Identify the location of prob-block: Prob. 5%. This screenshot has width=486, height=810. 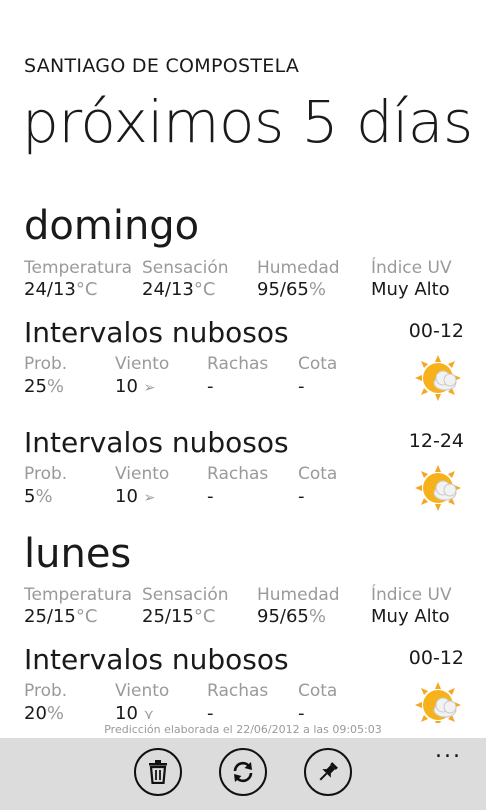
(45, 487).